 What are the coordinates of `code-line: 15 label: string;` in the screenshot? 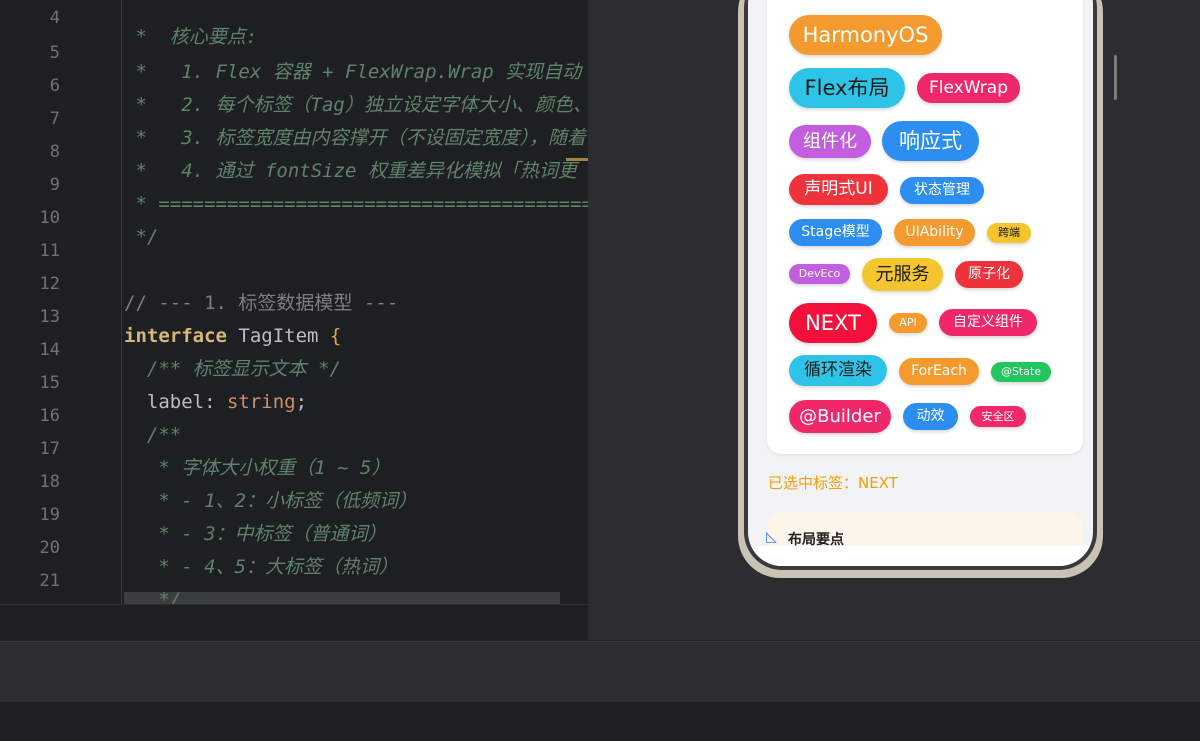 It's located at (294, 380).